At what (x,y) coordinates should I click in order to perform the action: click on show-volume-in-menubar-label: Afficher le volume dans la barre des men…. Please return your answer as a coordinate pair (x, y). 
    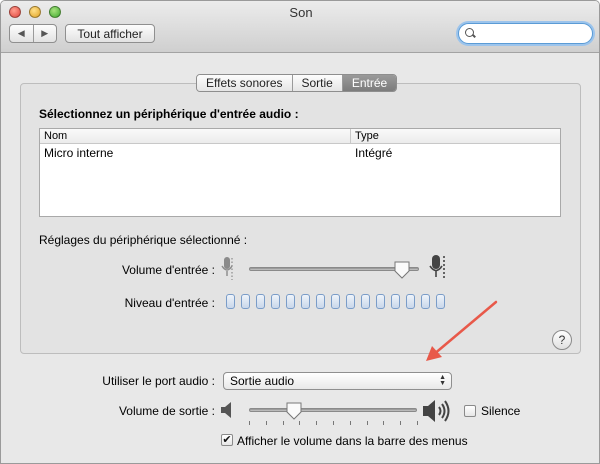
    Looking at the image, I should click on (352, 441).